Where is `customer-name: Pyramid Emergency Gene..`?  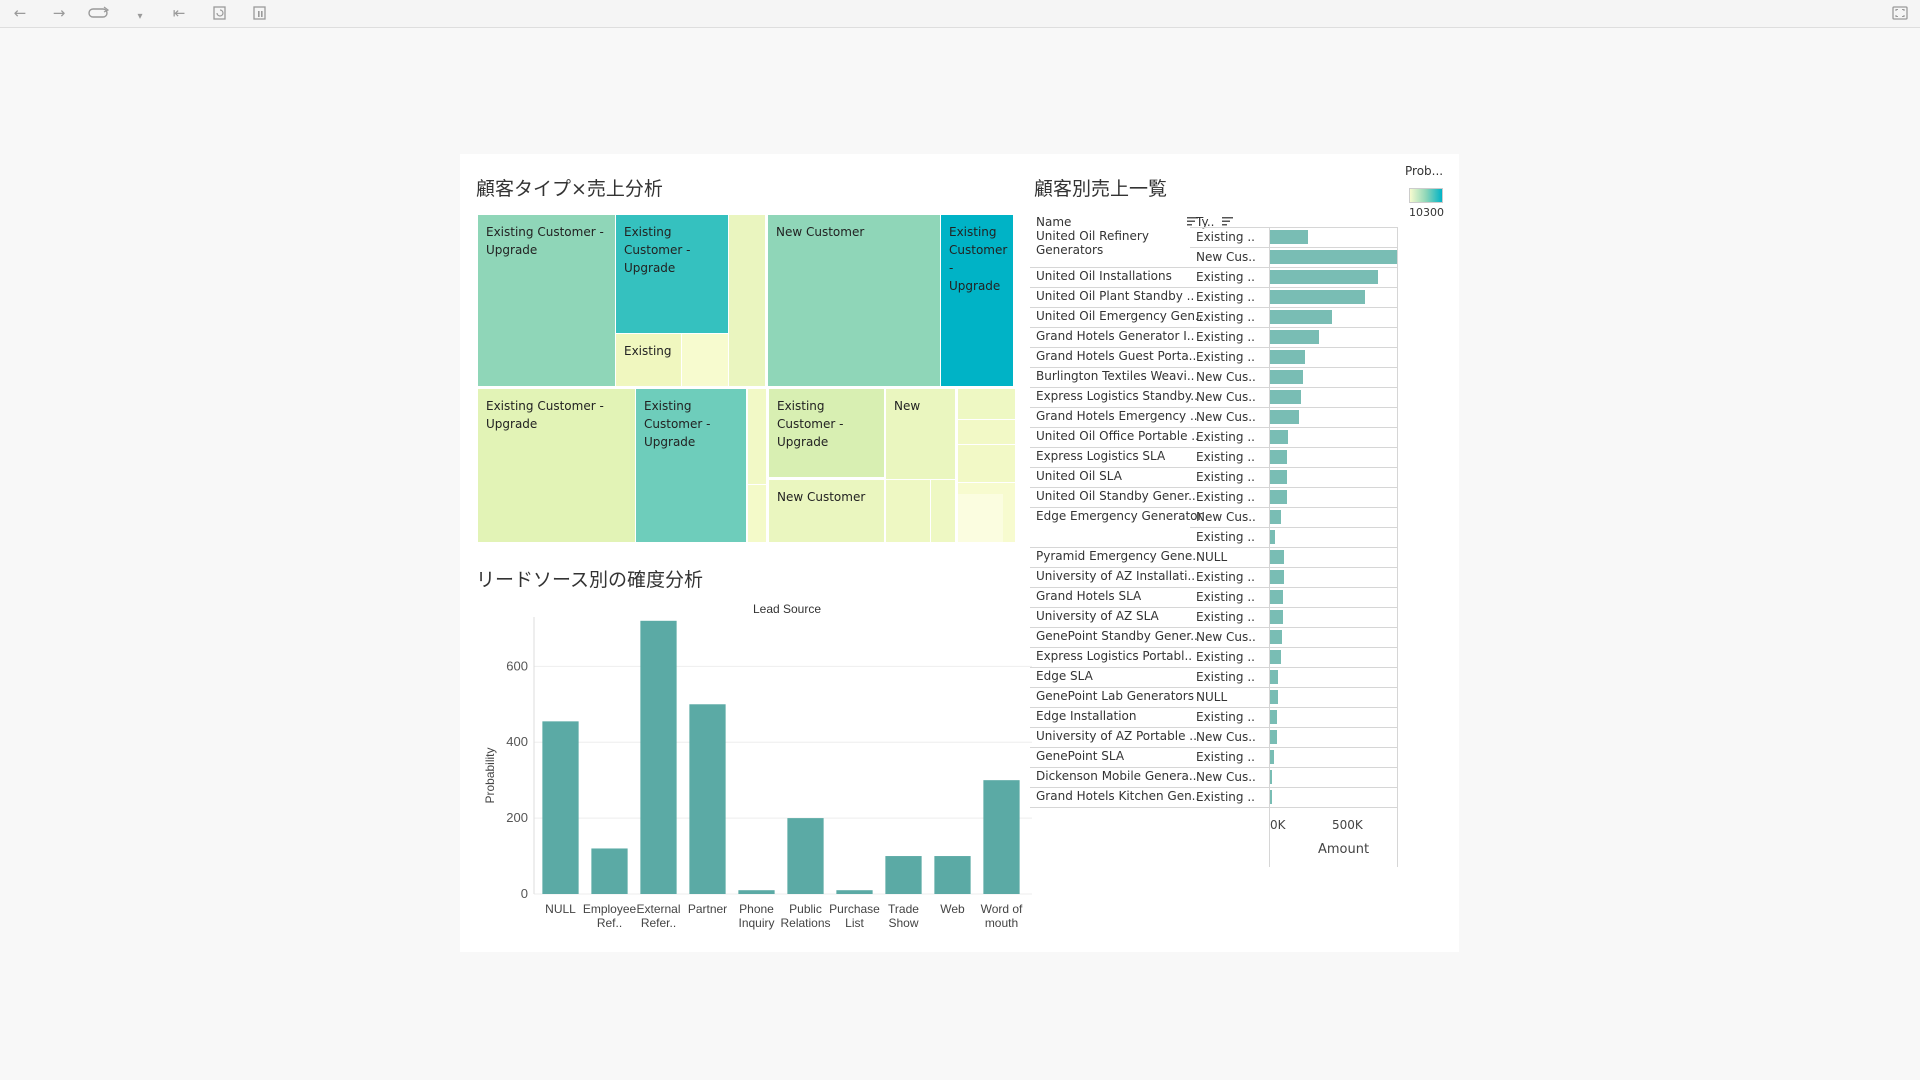 customer-name: Pyramid Emergency Gene.. is located at coordinates (1118, 556).